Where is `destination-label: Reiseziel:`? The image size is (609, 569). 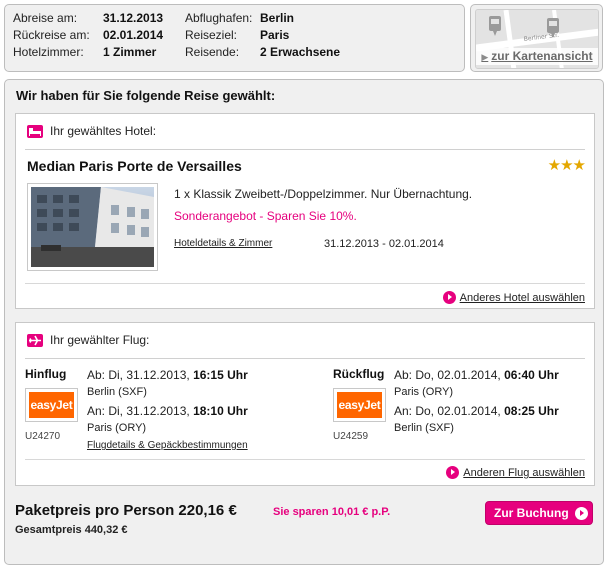 destination-label: Reiseziel: is located at coordinates (211, 35).